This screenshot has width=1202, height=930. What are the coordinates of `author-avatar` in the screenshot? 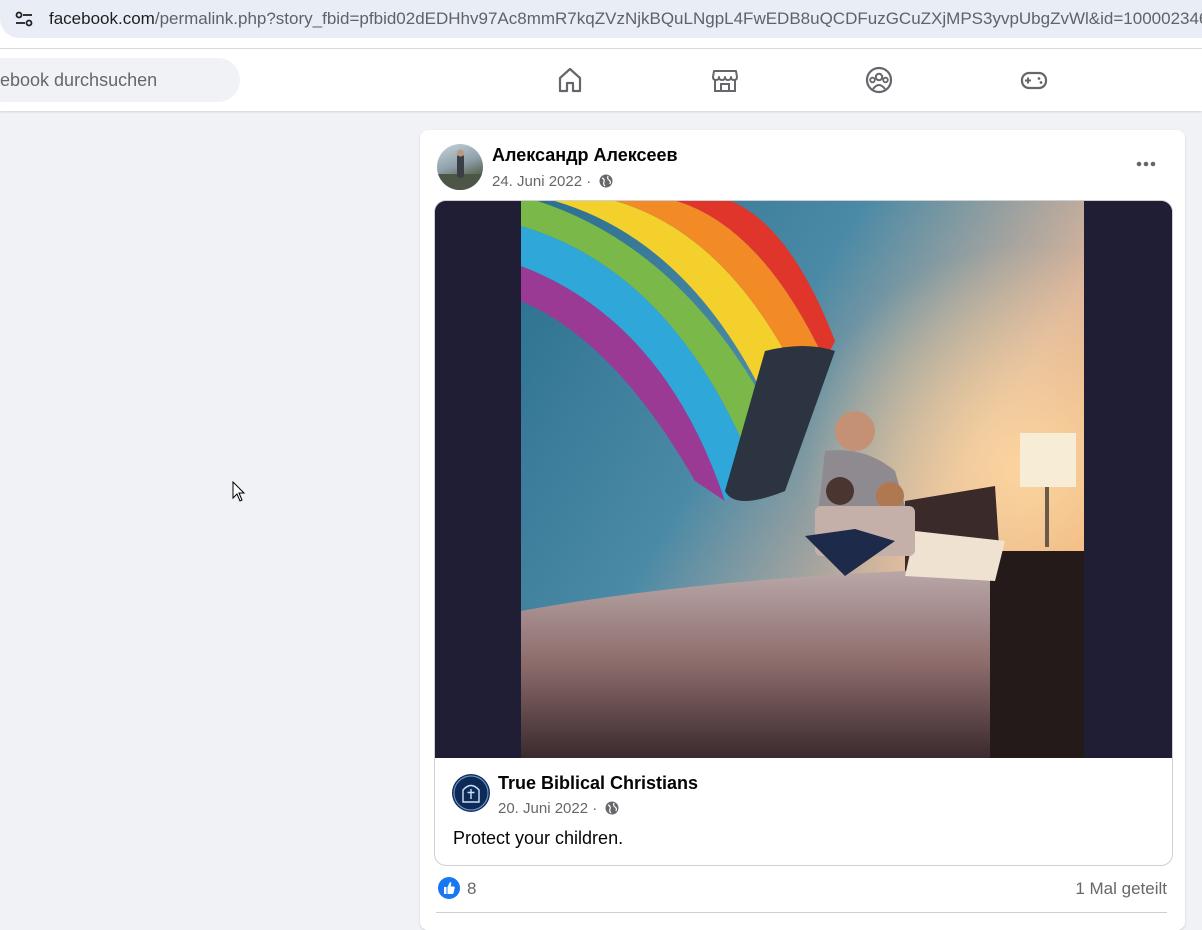 It's located at (460, 167).